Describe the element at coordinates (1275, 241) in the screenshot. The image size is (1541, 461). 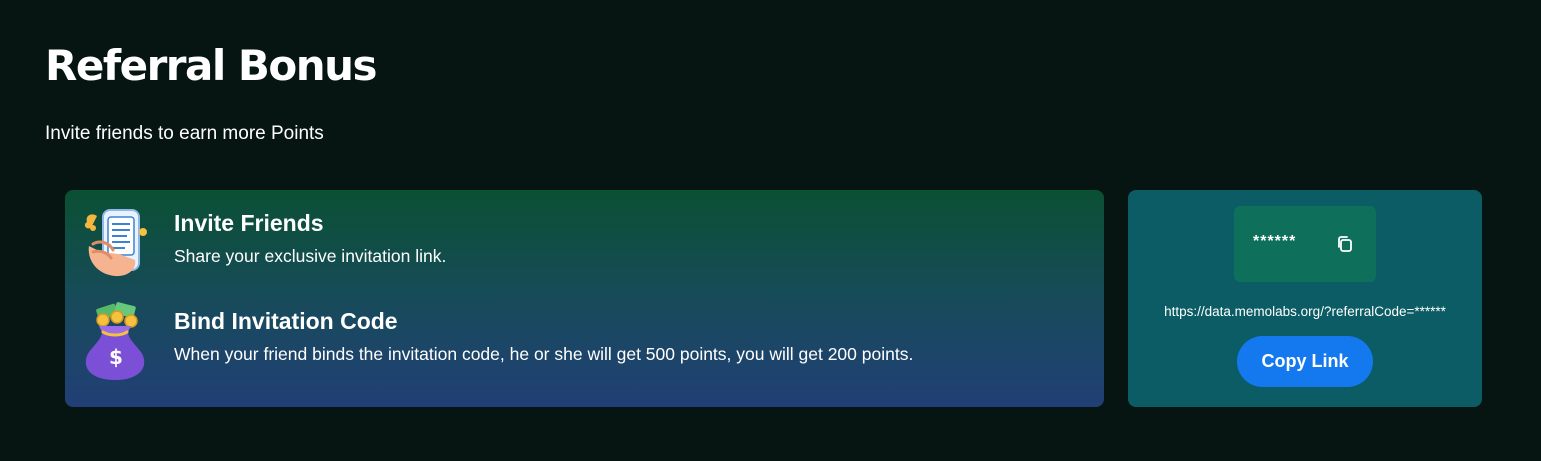
I see `referral-code: ******` at that location.